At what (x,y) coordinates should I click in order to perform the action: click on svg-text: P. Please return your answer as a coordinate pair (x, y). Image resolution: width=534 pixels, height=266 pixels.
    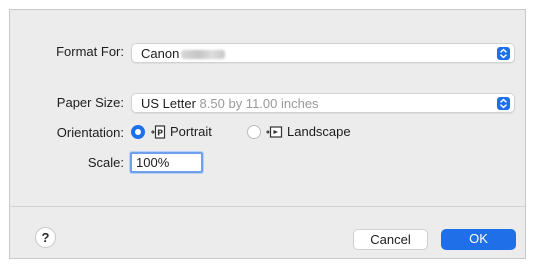
    Looking at the image, I should click on (160, 133).